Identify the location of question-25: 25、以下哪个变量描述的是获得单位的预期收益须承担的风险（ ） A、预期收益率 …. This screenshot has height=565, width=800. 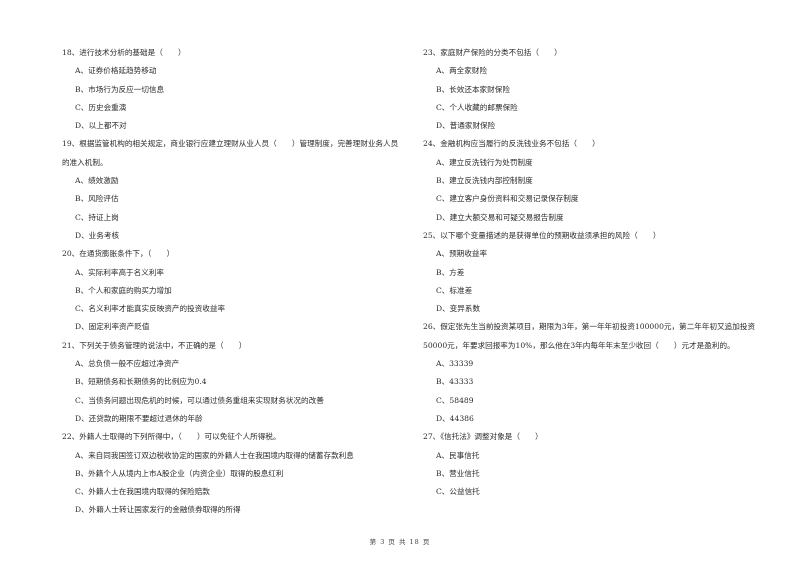
(593, 272).